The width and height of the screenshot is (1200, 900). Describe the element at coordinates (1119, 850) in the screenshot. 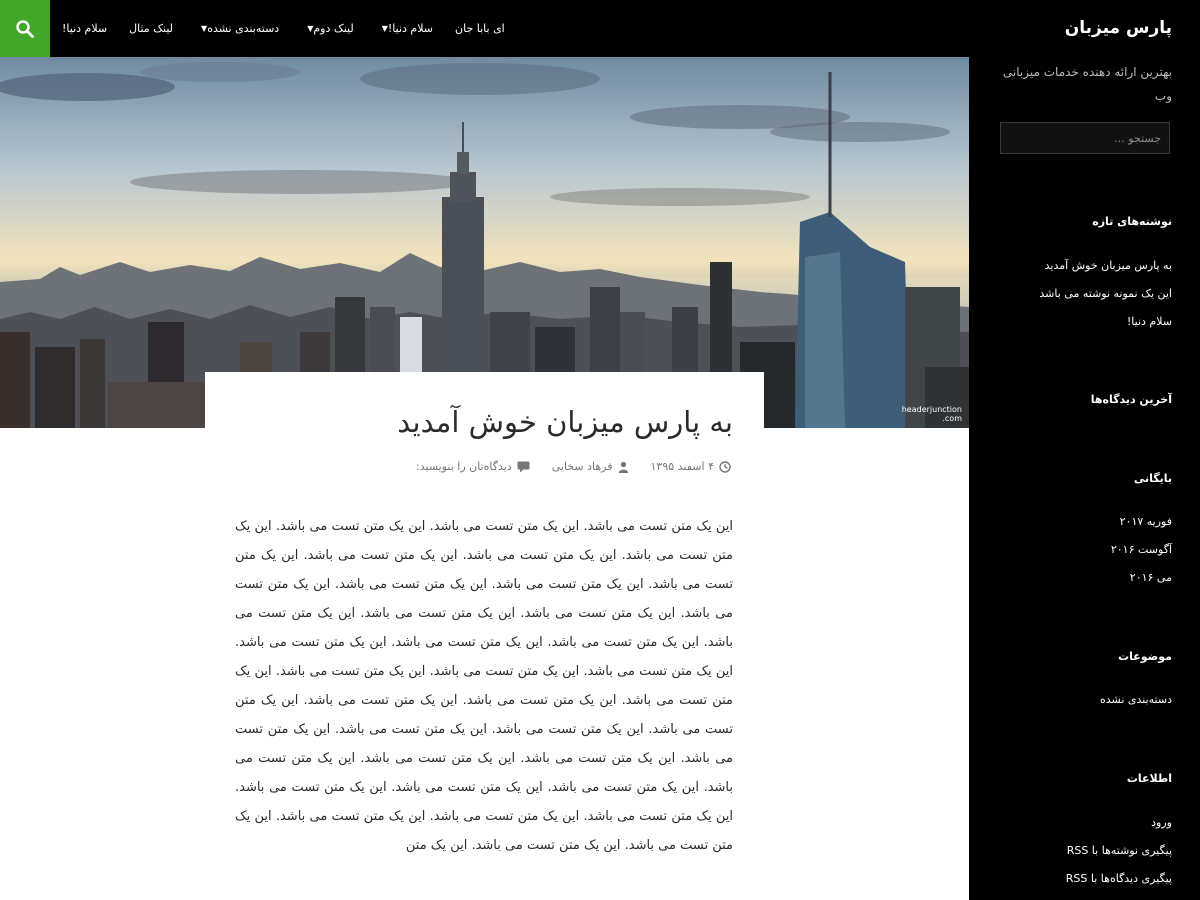

I see `rss-posts-link: پیگیری نوشته‌ها با RSS` at that location.